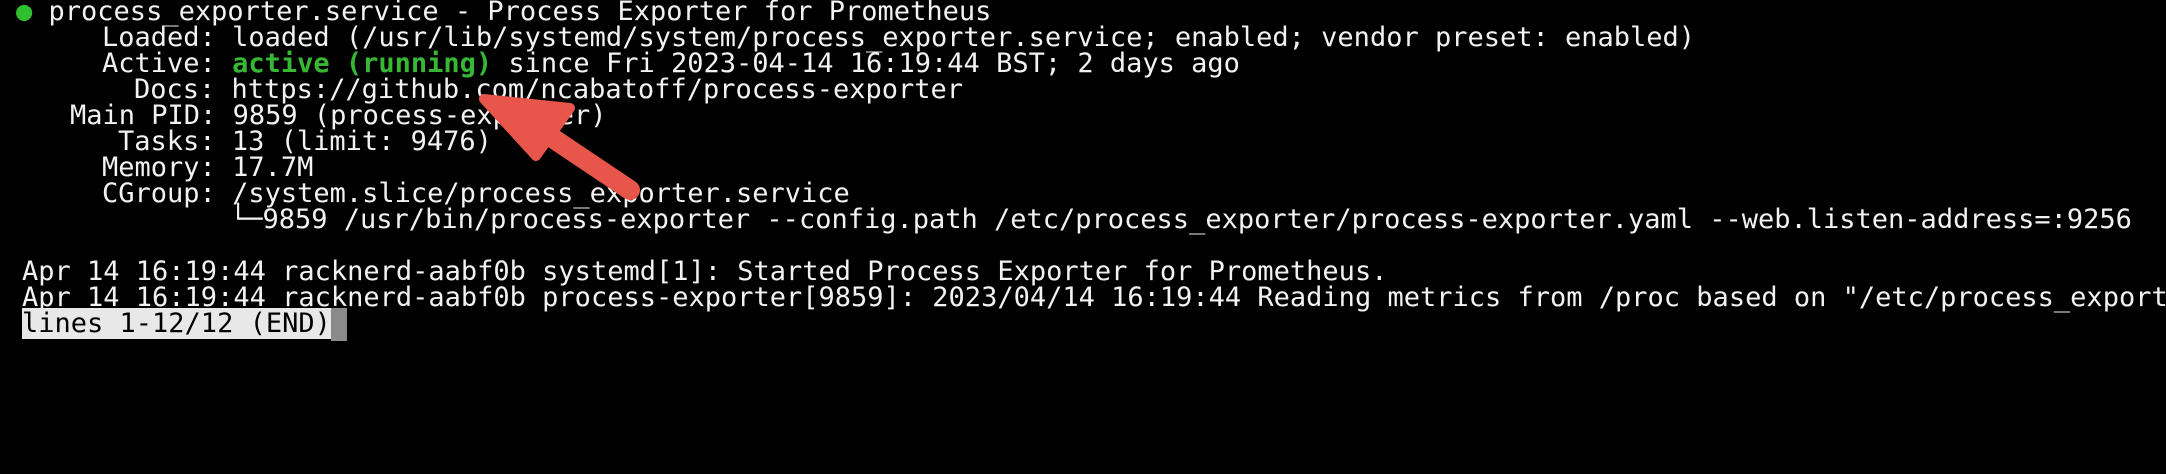  Describe the element at coordinates (159, 193) in the screenshot. I see `cgroup-label: CGroup:` at that location.